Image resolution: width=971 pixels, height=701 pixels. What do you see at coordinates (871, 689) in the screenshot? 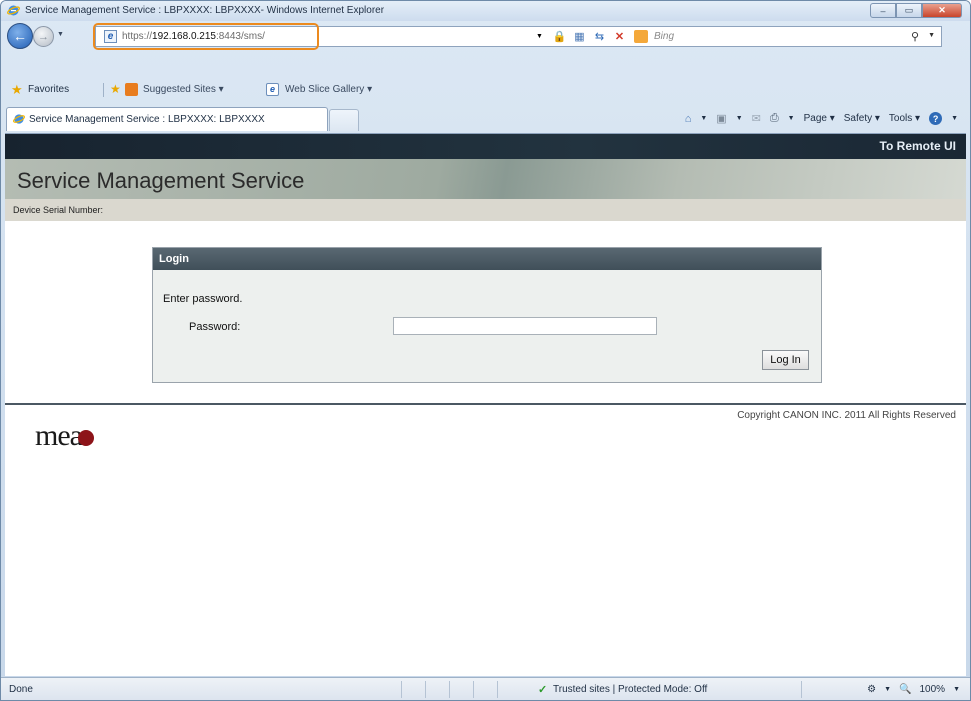
I see `zone-settings-icon: ⚙` at bounding box center [871, 689].